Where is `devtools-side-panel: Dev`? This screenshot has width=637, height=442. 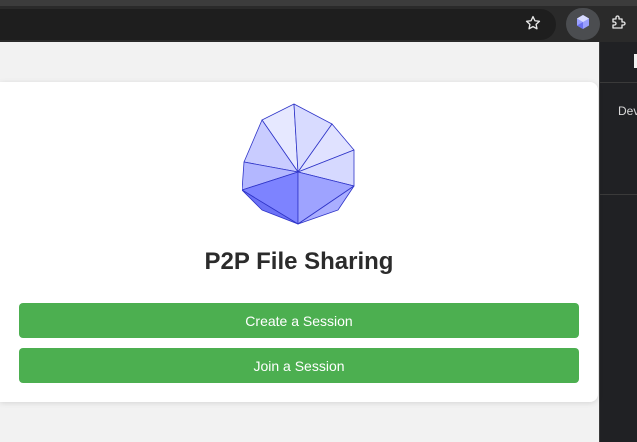 devtools-side-panel: Dev is located at coordinates (618, 242).